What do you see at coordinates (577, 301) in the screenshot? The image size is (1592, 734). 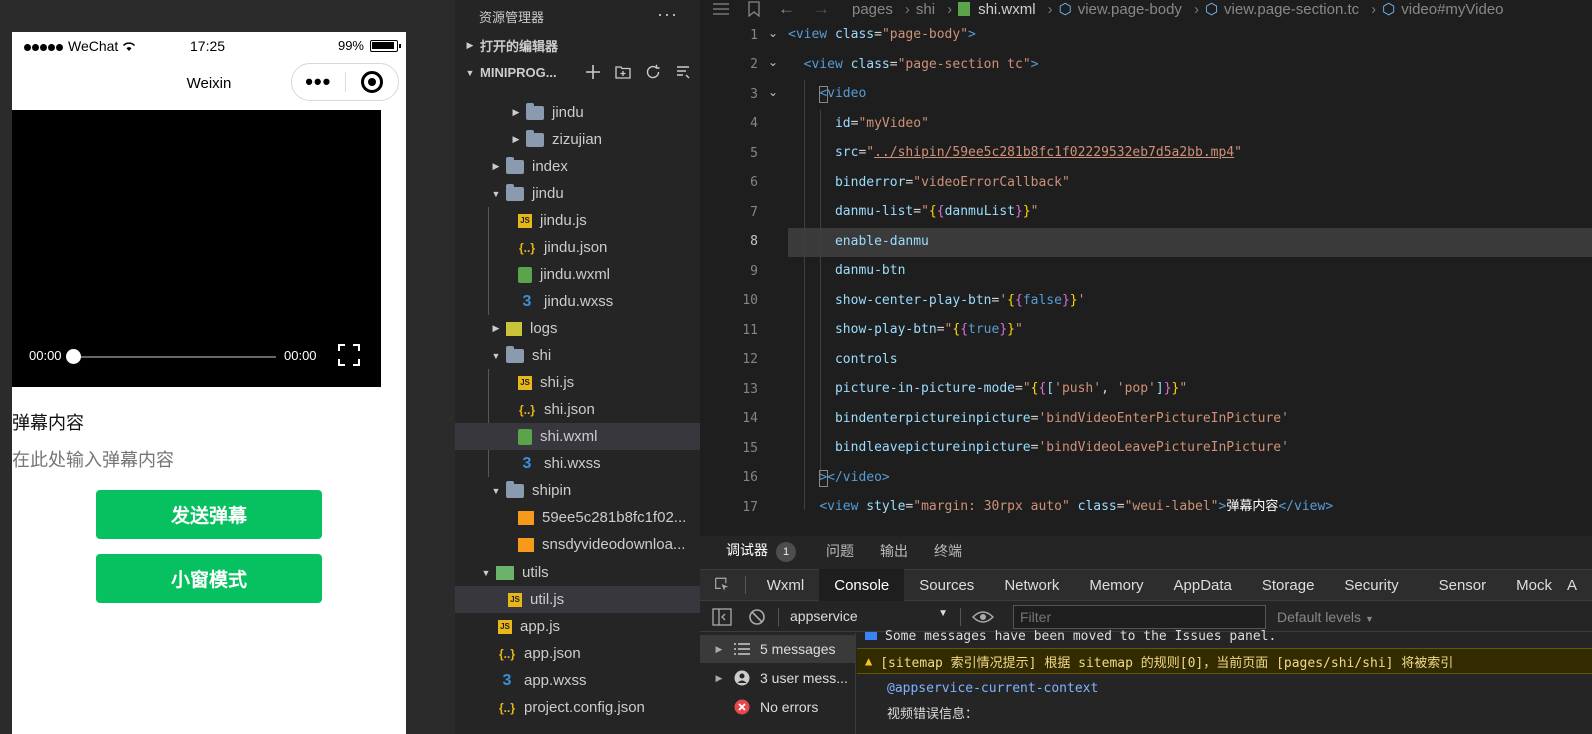 I see `tree-file-jindu-wxss: 3 jindu.wxss` at bounding box center [577, 301].